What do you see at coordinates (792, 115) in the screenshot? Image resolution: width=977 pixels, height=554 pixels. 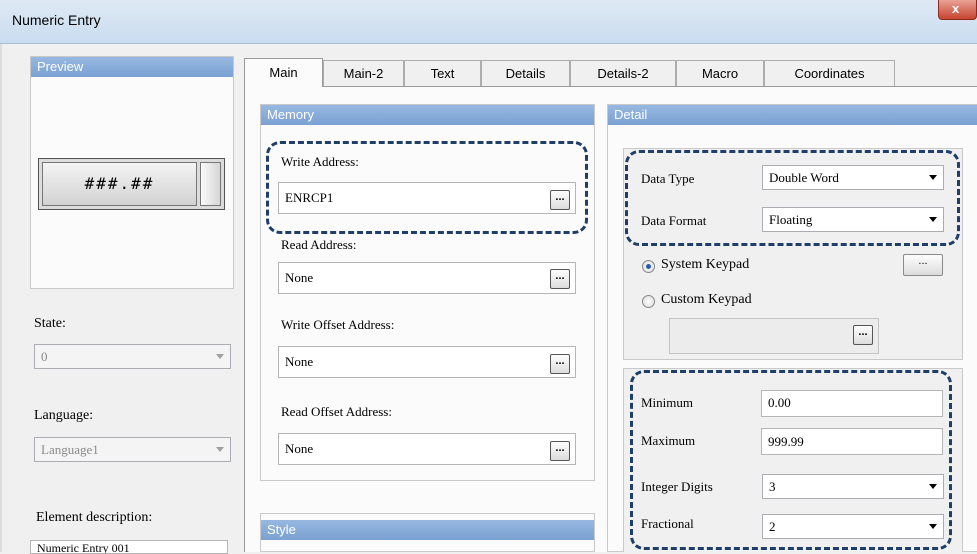 I see `detail-header: Detail` at bounding box center [792, 115].